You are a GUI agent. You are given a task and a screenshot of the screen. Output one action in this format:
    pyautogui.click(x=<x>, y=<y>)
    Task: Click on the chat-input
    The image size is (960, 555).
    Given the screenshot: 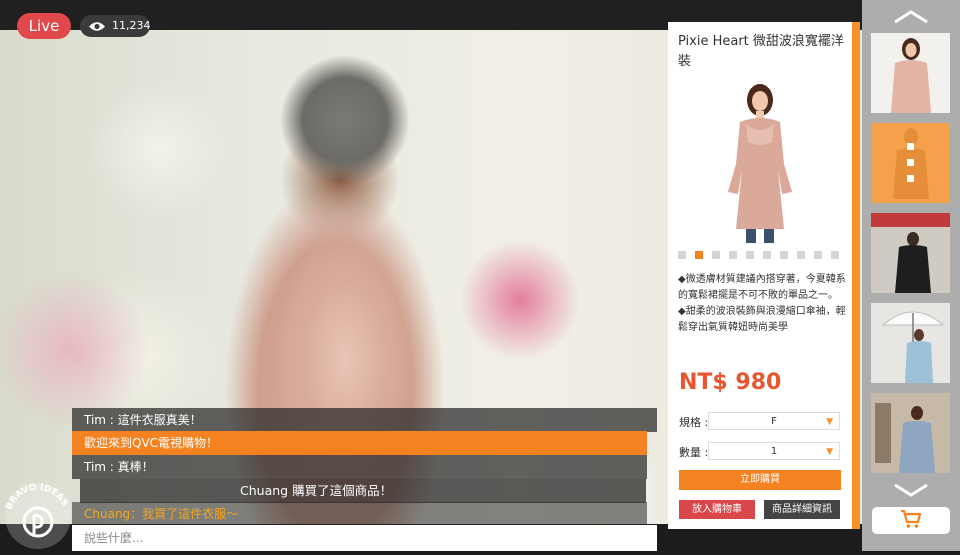 What is the action you would take?
    pyautogui.click(x=364, y=538)
    